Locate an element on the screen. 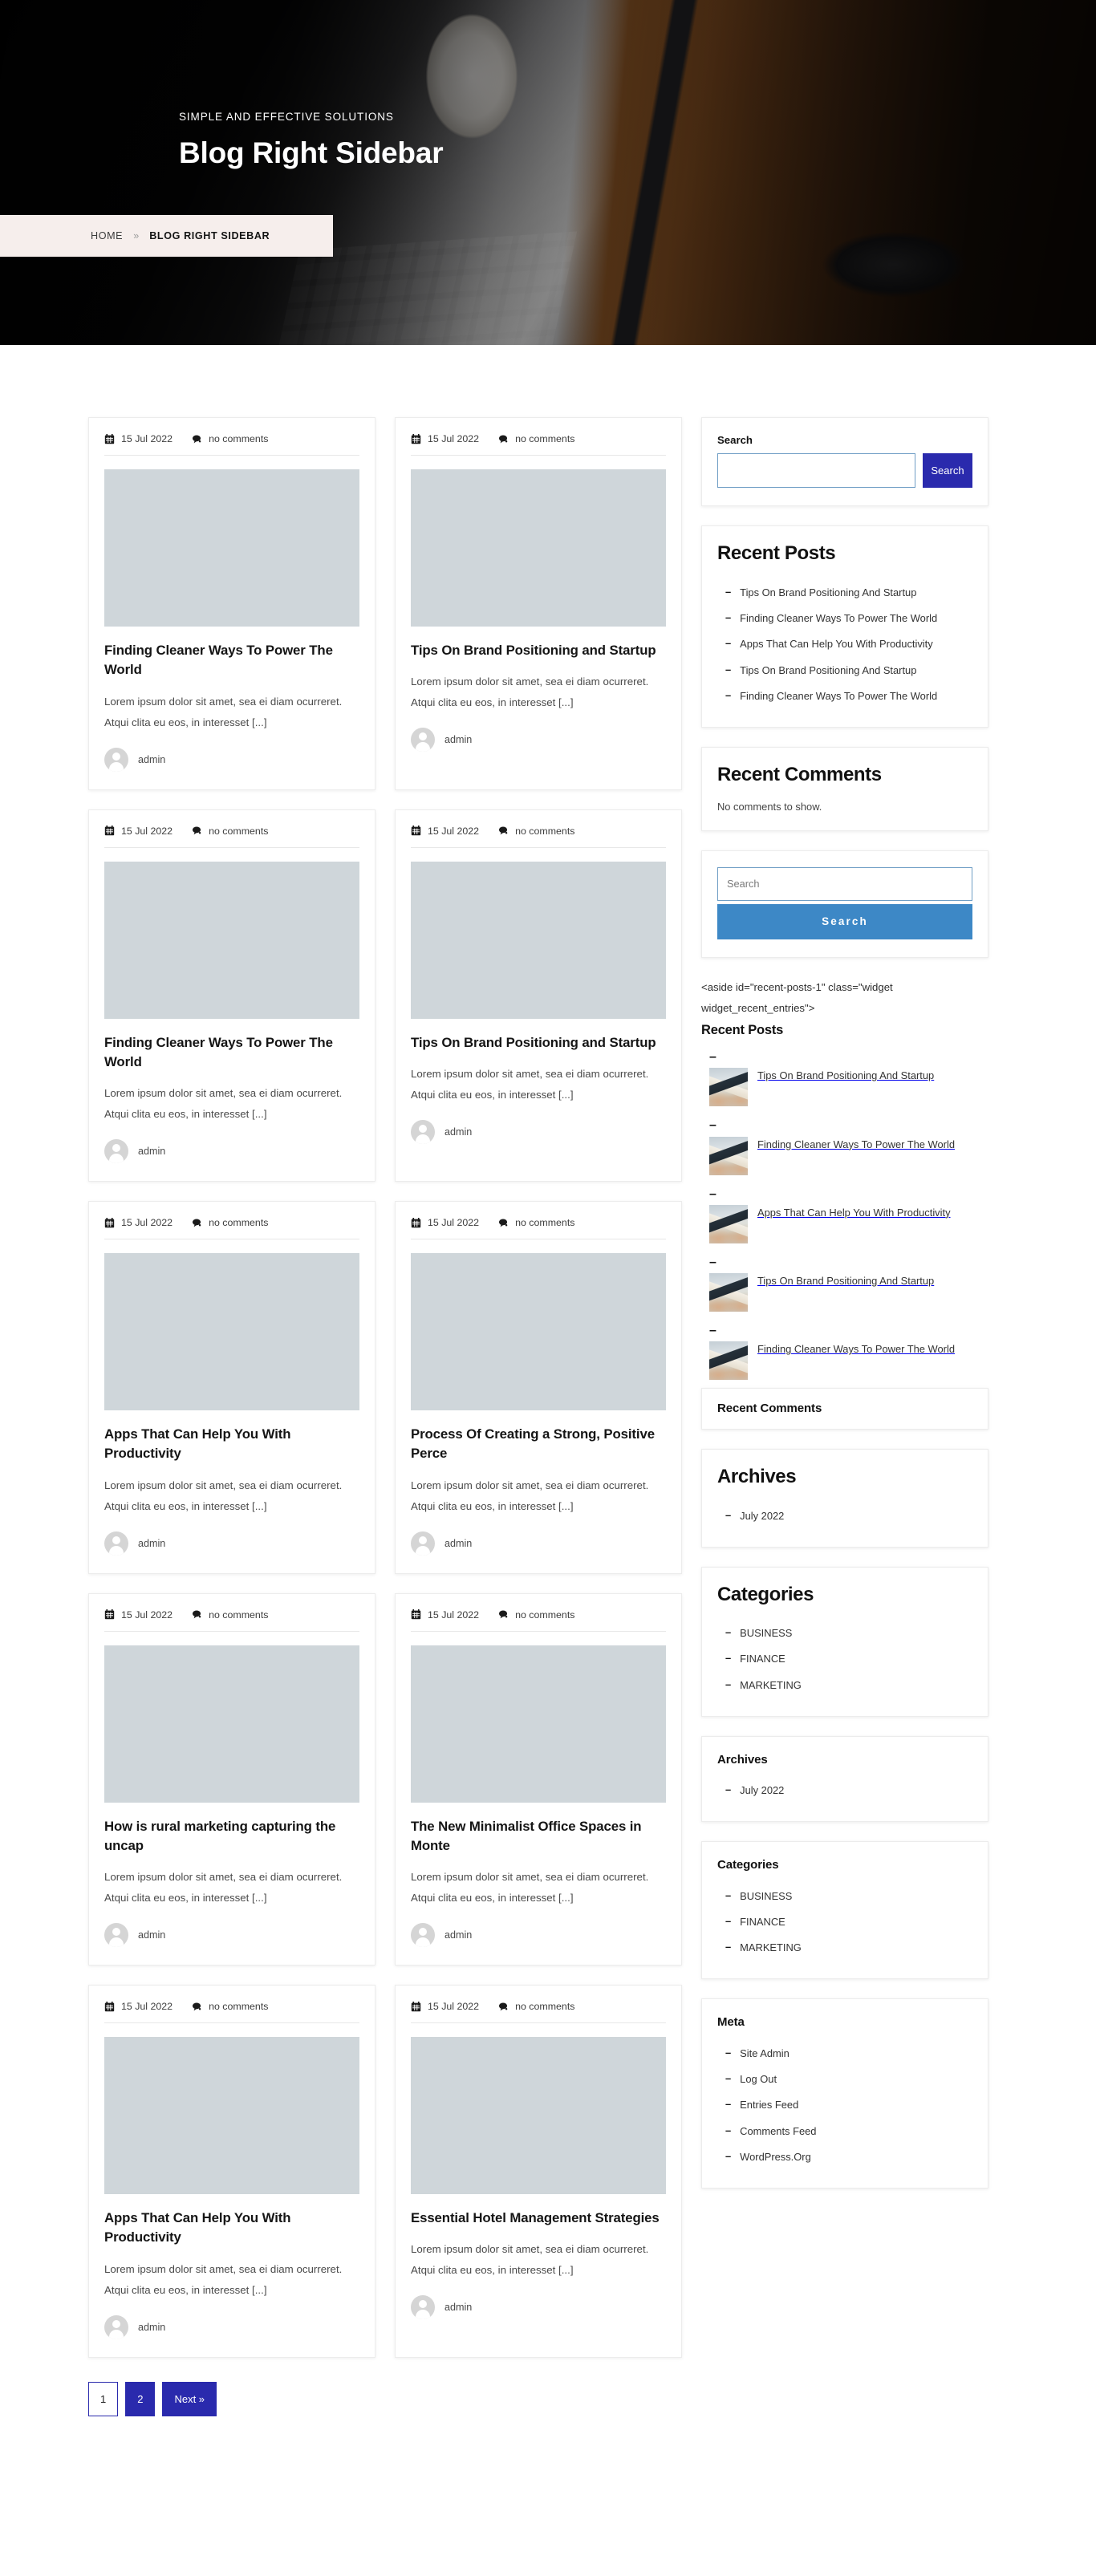 The height and width of the screenshot is (2576, 1096). meta-link: WordPress.Org is located at coordinates (776, 2156).